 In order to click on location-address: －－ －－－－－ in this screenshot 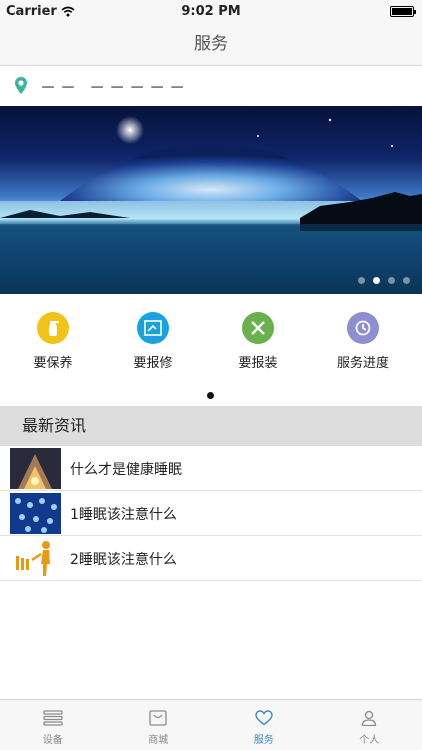, I will do `click(115, 87)`.